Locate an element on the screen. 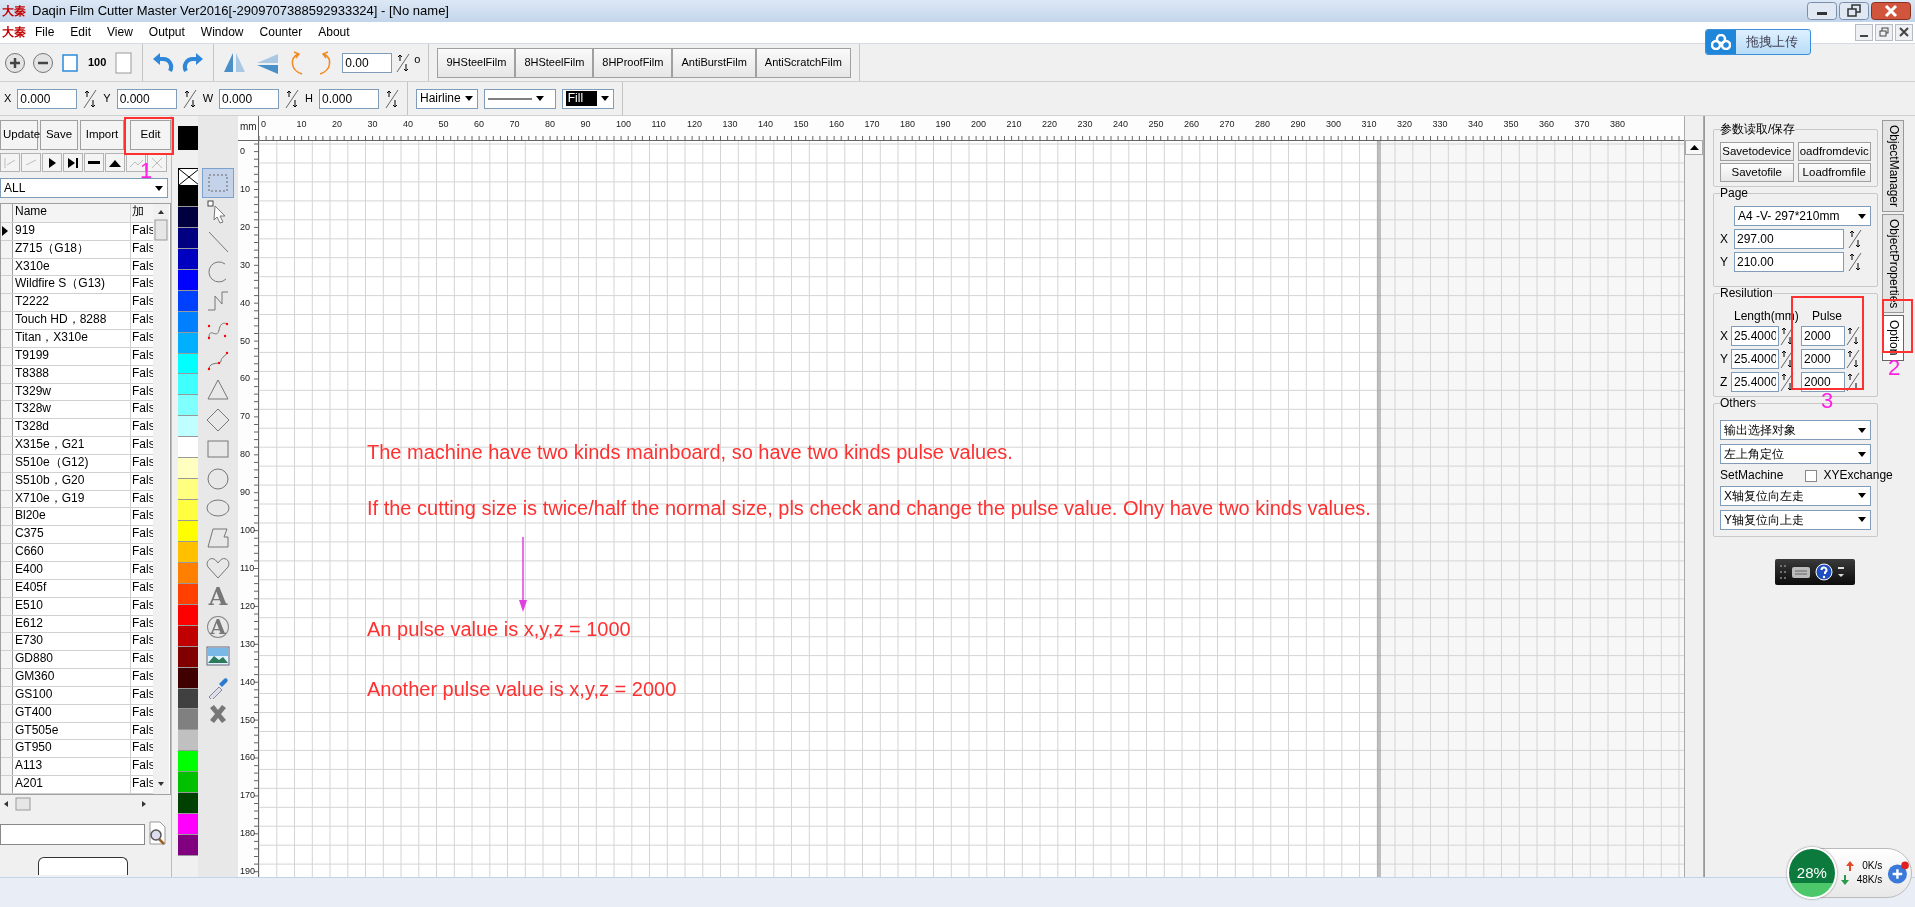 This screenshot has width=1915, height=907. nav-last-button is located at coordinates (73, 162).